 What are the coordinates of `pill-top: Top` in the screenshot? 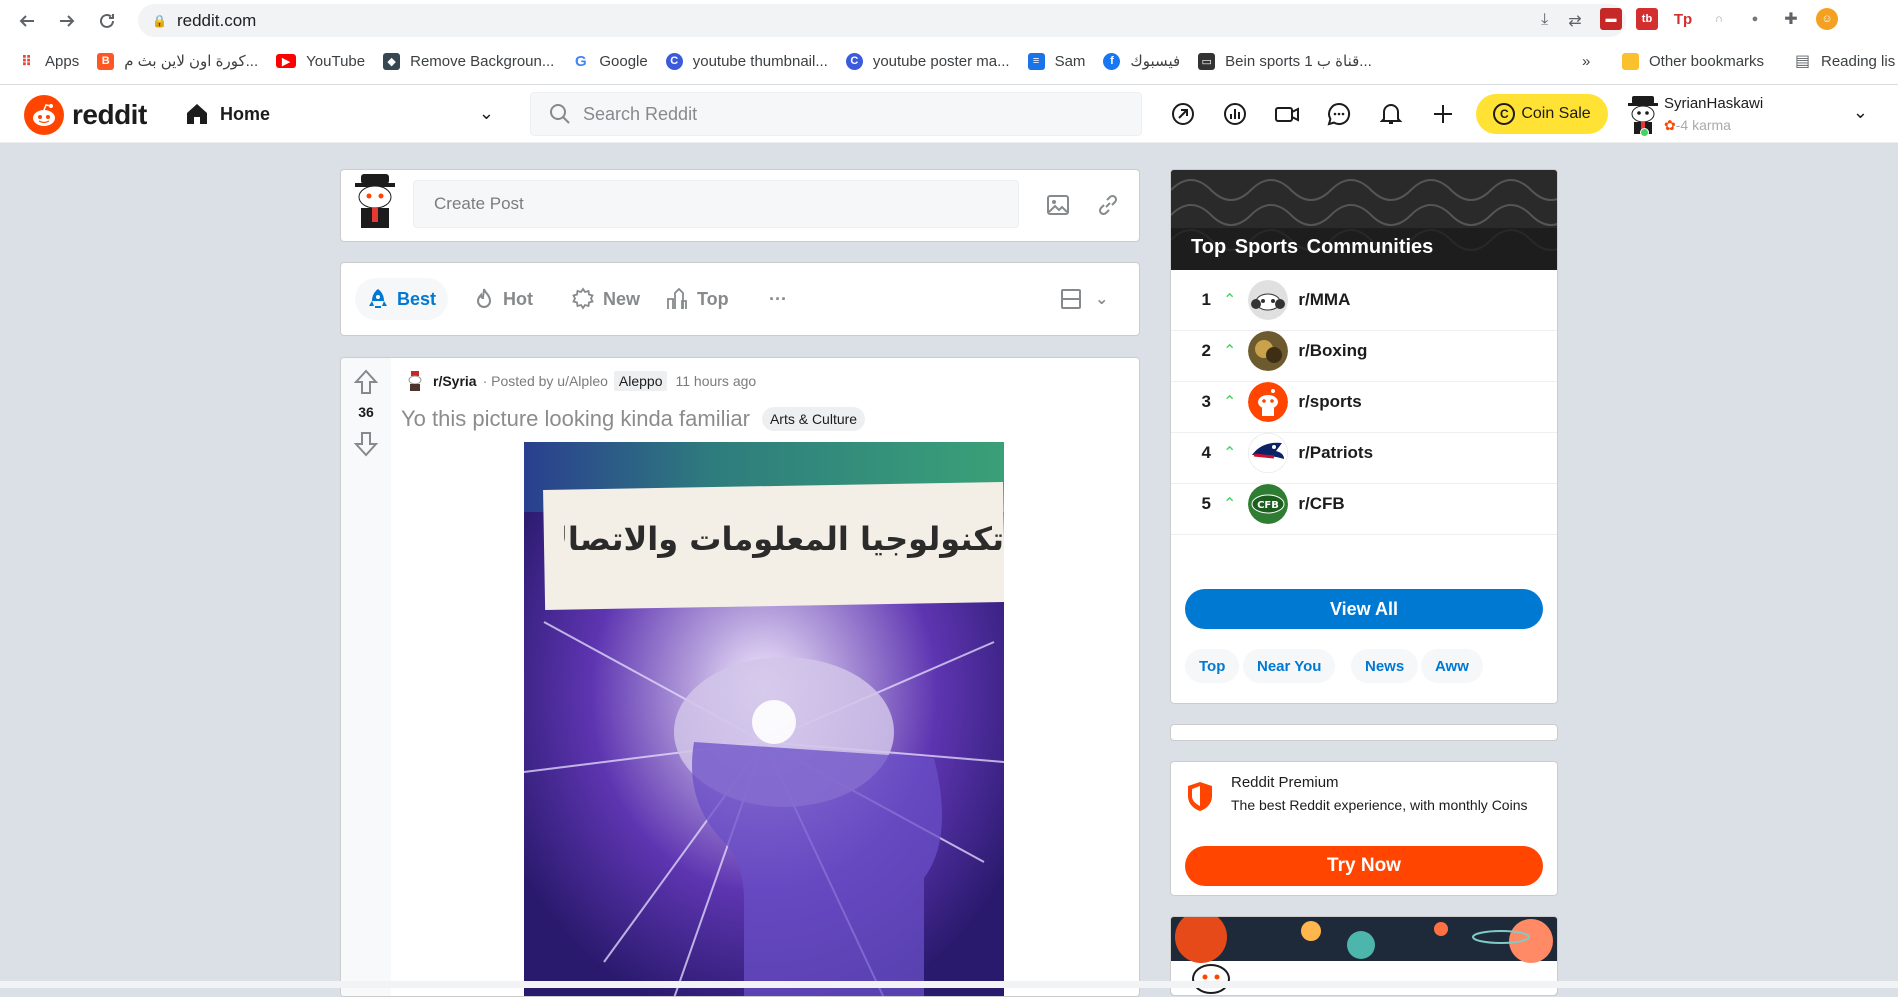 It's located at (1212, 666).